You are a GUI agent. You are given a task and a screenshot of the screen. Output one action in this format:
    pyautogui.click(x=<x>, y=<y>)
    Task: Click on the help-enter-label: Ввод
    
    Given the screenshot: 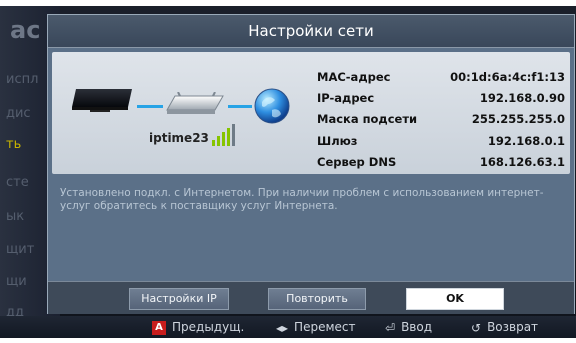 What is the action you would take?
    pyautogui.click(x=417, y=327)
    